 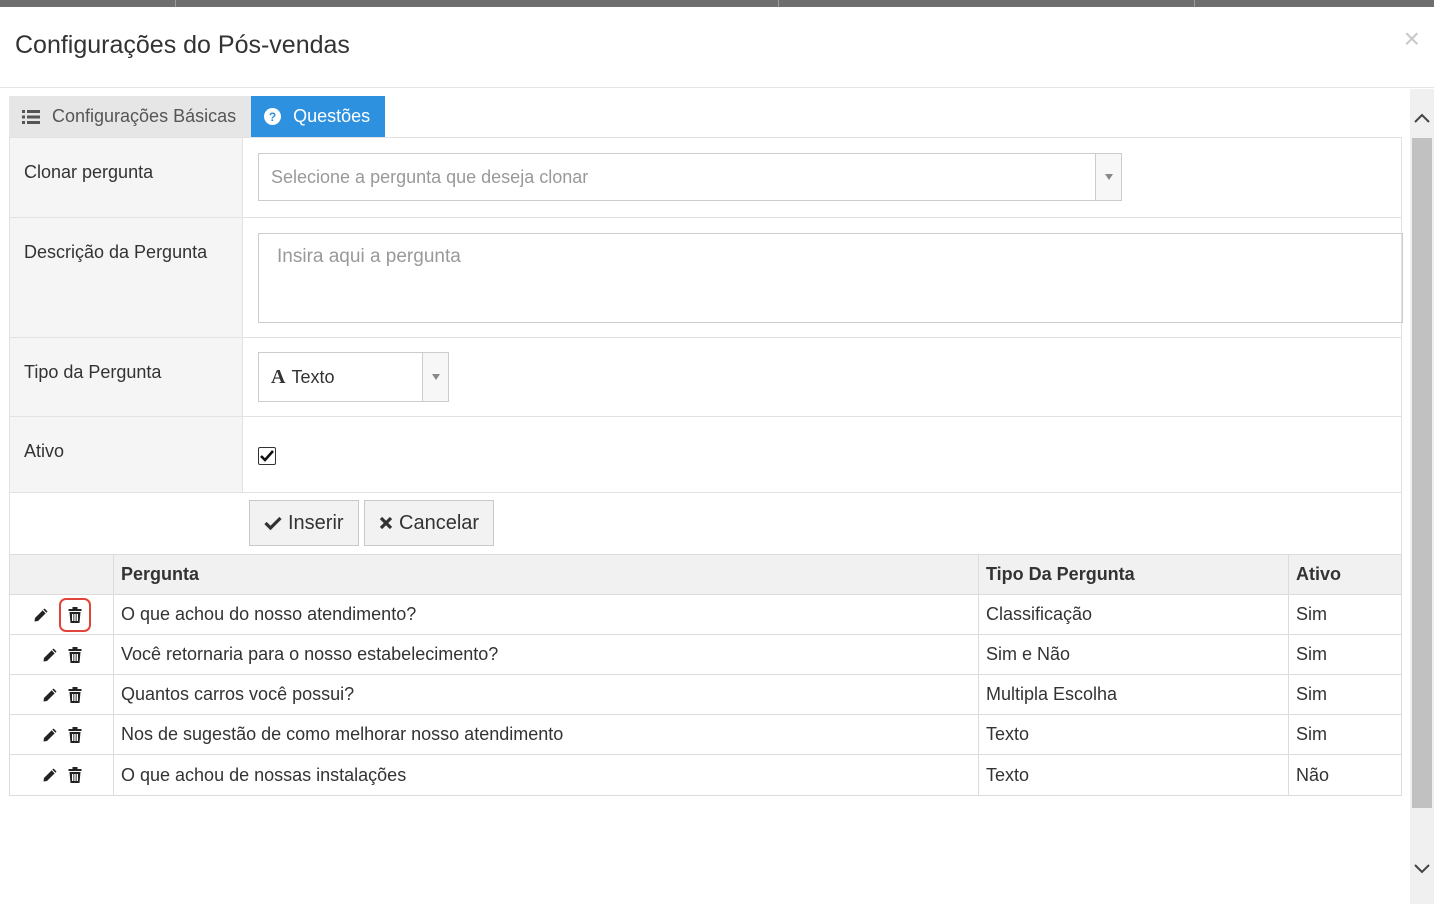 What do you see at coordinates (316, 522) in the screenshot?
I see `insert-label: Inserir` at bounding box center [316, 522].